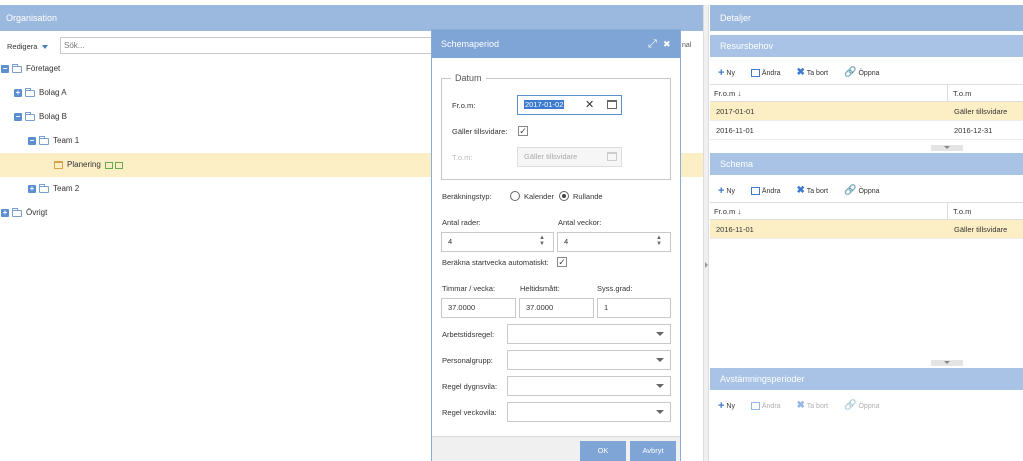 The image size is (1023, 461). Describe the element at coordinates (53, 92) in the screenshot. I see `tree-label: Bolag A` at that location.